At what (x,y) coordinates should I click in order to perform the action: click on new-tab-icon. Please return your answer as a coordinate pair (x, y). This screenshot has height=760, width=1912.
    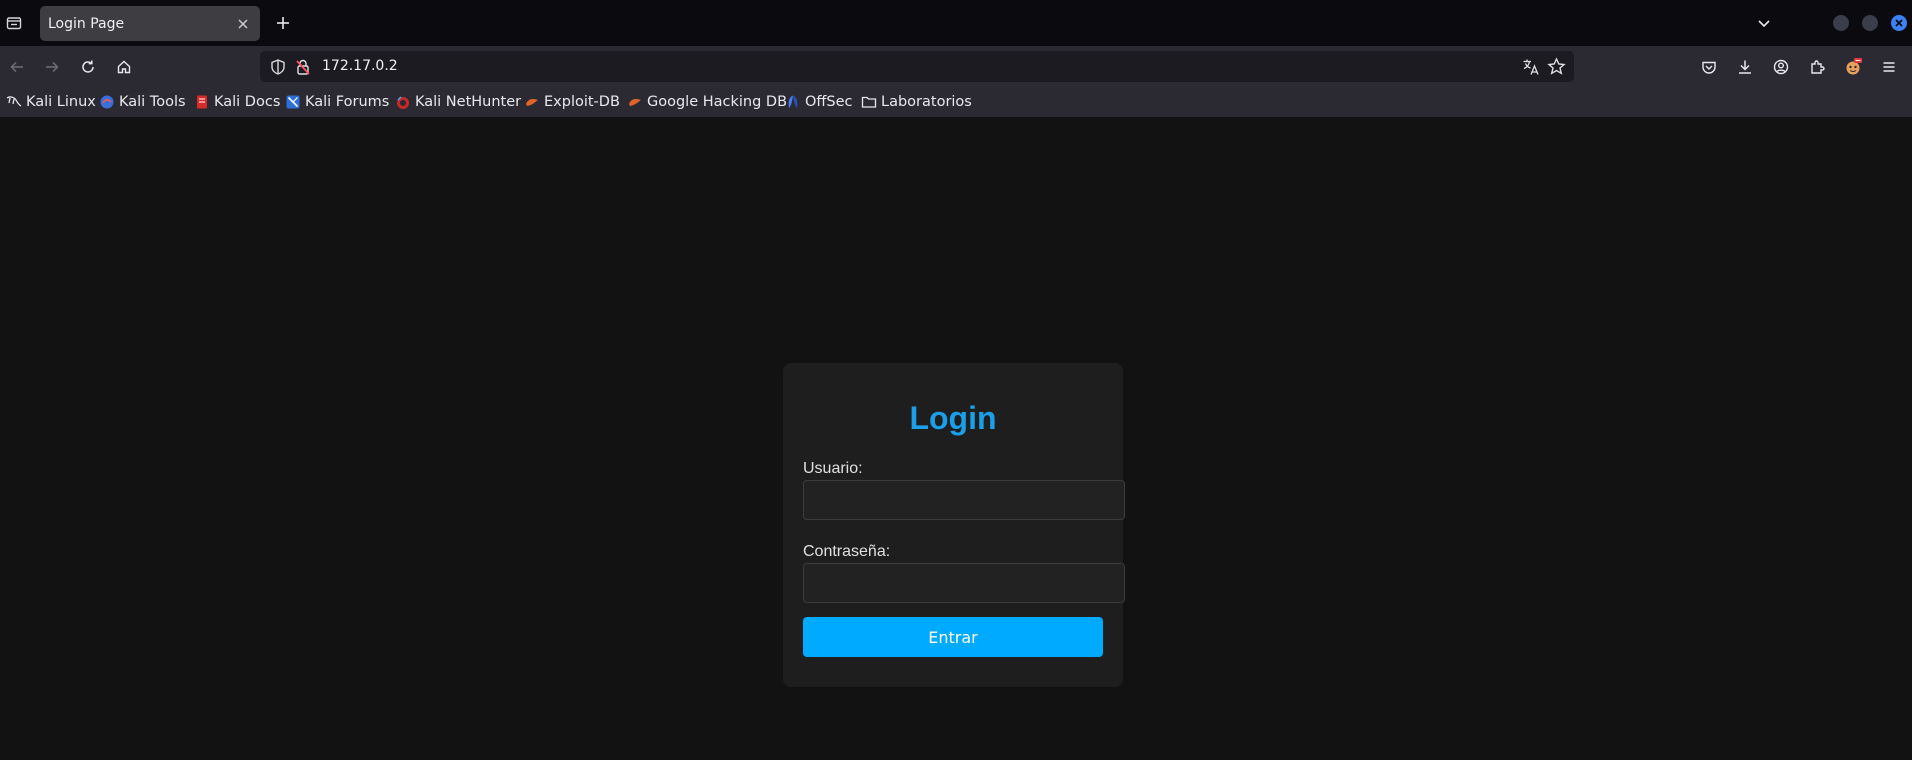
    Looking at the image, I should click on (283, 23).